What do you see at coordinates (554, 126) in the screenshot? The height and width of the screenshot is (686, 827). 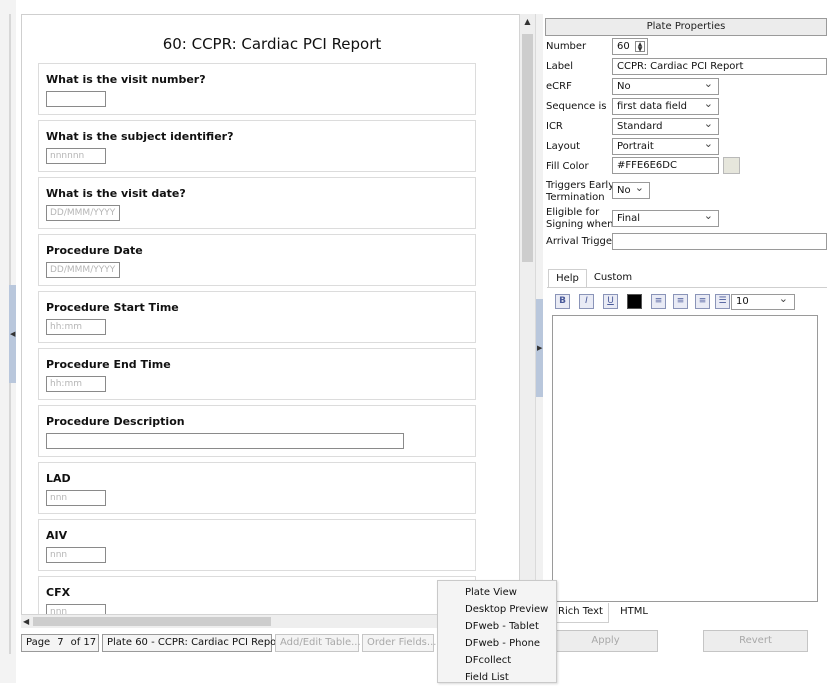 I see `icr-label: ICR` at bounding box center [554, 126].